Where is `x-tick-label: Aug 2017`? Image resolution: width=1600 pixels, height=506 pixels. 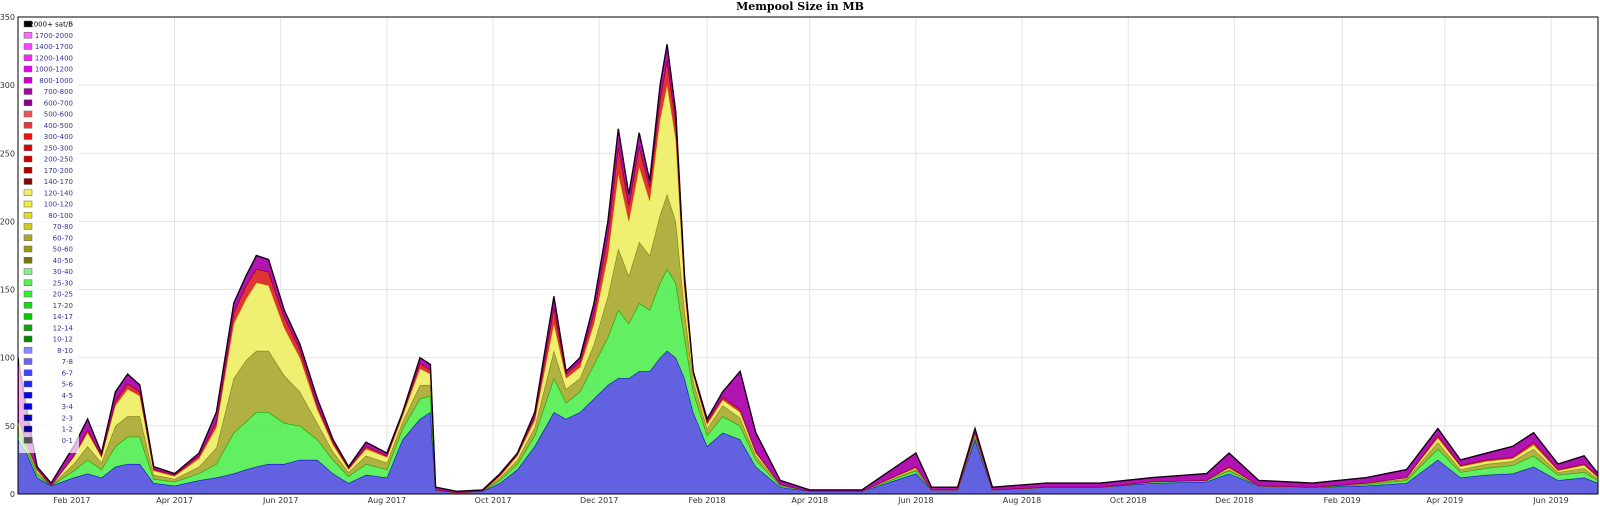 x-tick-label: Aug 2017 is located at coordinates (387, 500).